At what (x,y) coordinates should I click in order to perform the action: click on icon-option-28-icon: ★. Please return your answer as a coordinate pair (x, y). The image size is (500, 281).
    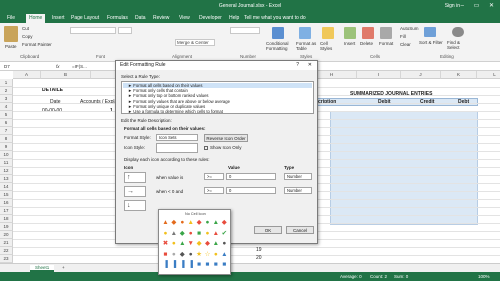
    Looking at the image, I should click on (199, 254).